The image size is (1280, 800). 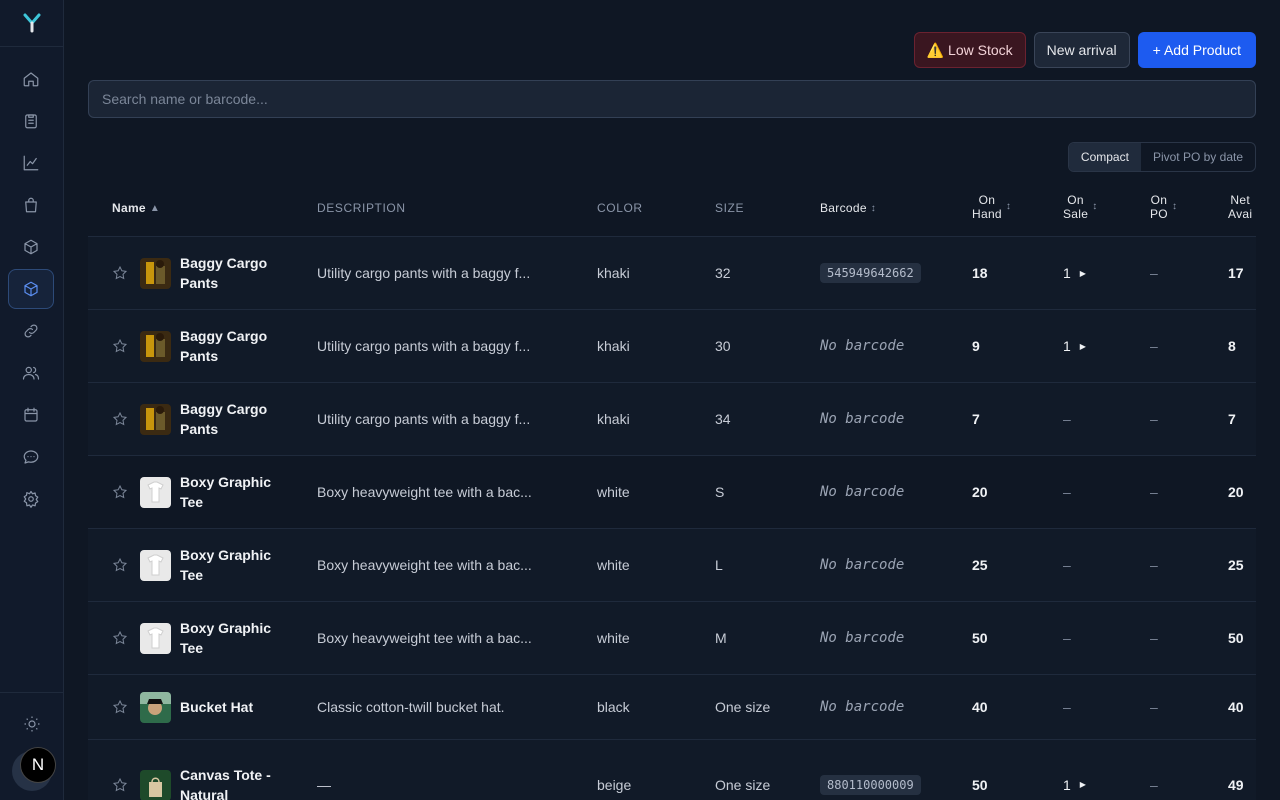 I want to click on nav-shop, so click(x=31, y=205).